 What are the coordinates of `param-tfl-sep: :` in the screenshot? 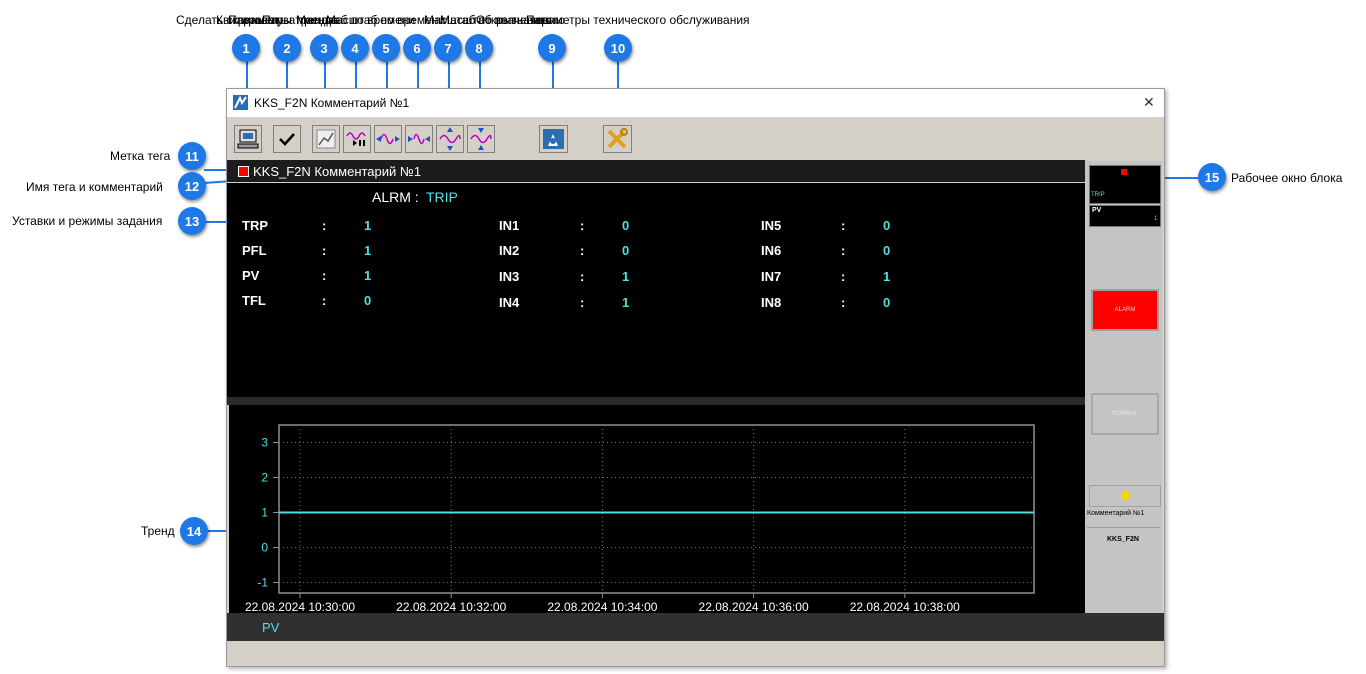 It's located at (324, 300).